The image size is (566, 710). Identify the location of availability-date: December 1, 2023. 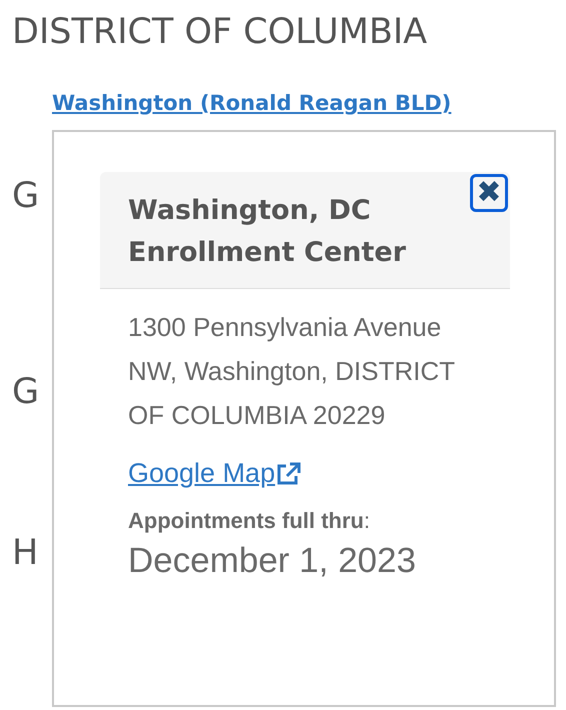
(272, 561).